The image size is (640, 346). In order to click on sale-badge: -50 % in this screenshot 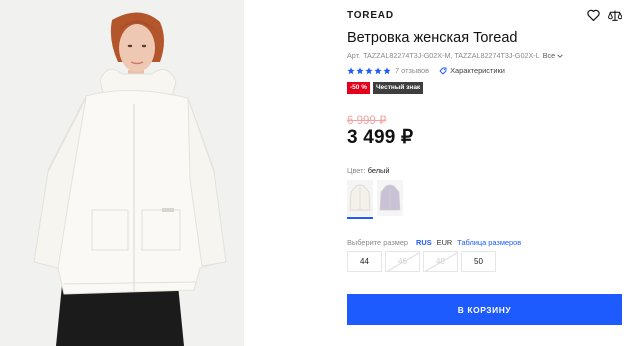, I will do `click(358, 88)`.